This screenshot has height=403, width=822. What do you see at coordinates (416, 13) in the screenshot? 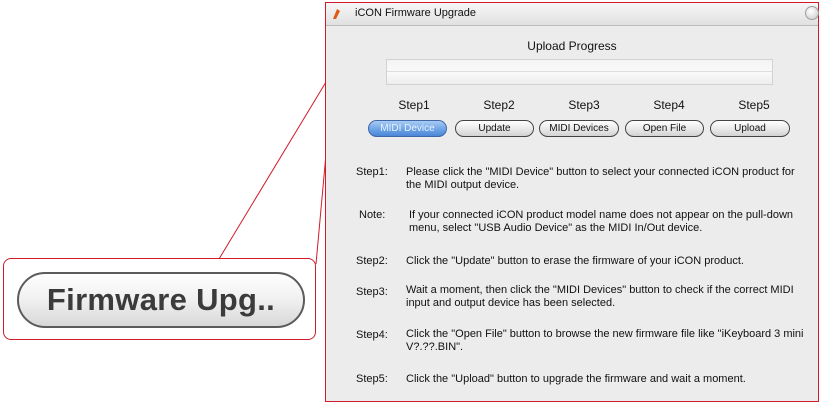
I see `window-title: iCON Firmware Upgrade` at bounding box center [416, 13].